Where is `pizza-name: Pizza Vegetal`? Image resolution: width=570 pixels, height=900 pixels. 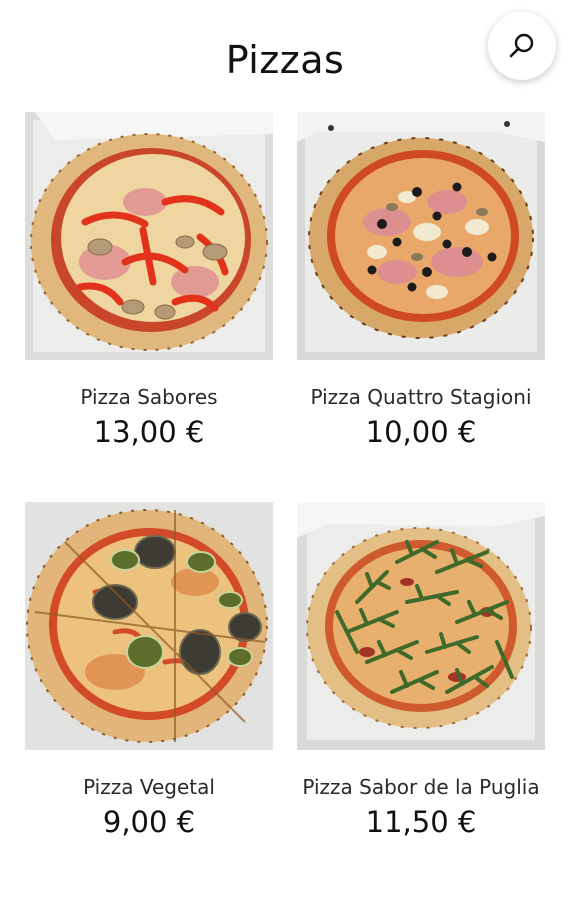 pizza-name: Pizza Vegetal is located at coordinates (149, 787).